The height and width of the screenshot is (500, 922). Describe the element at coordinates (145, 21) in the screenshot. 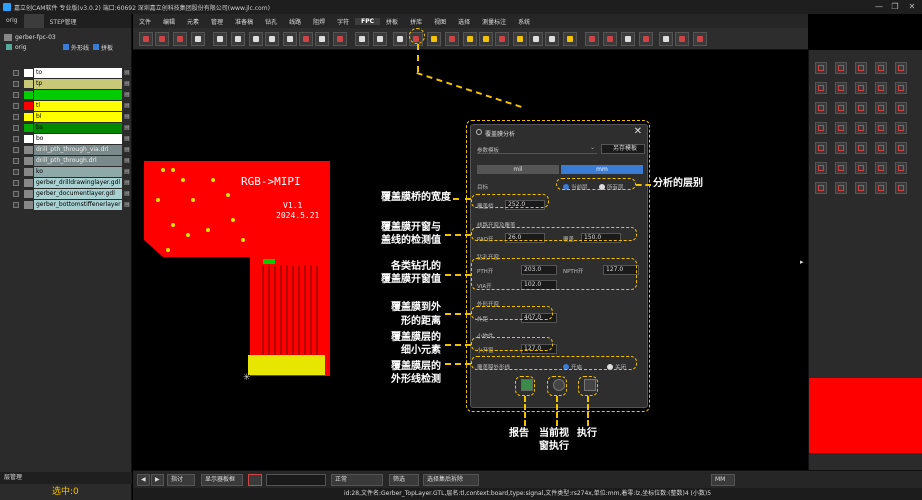

I see `menu-item: 文件` at that location.